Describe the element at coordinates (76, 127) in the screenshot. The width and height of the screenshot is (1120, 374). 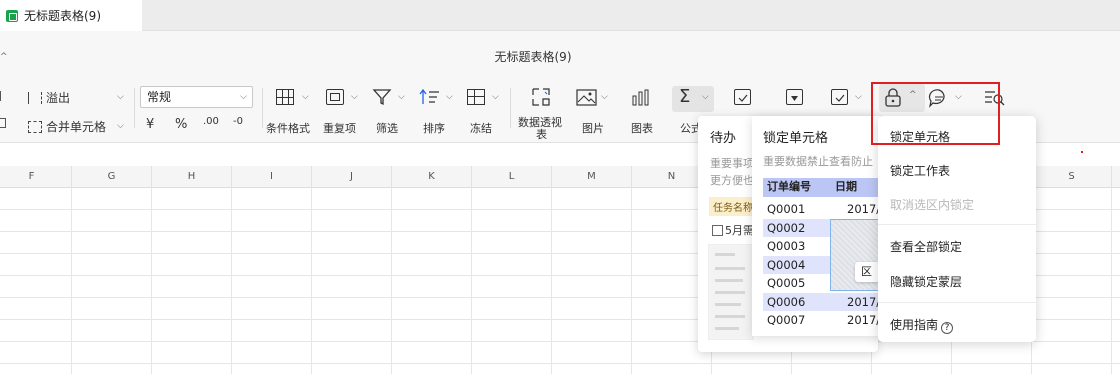
I see `merge-label: 合并单元格` at that location.